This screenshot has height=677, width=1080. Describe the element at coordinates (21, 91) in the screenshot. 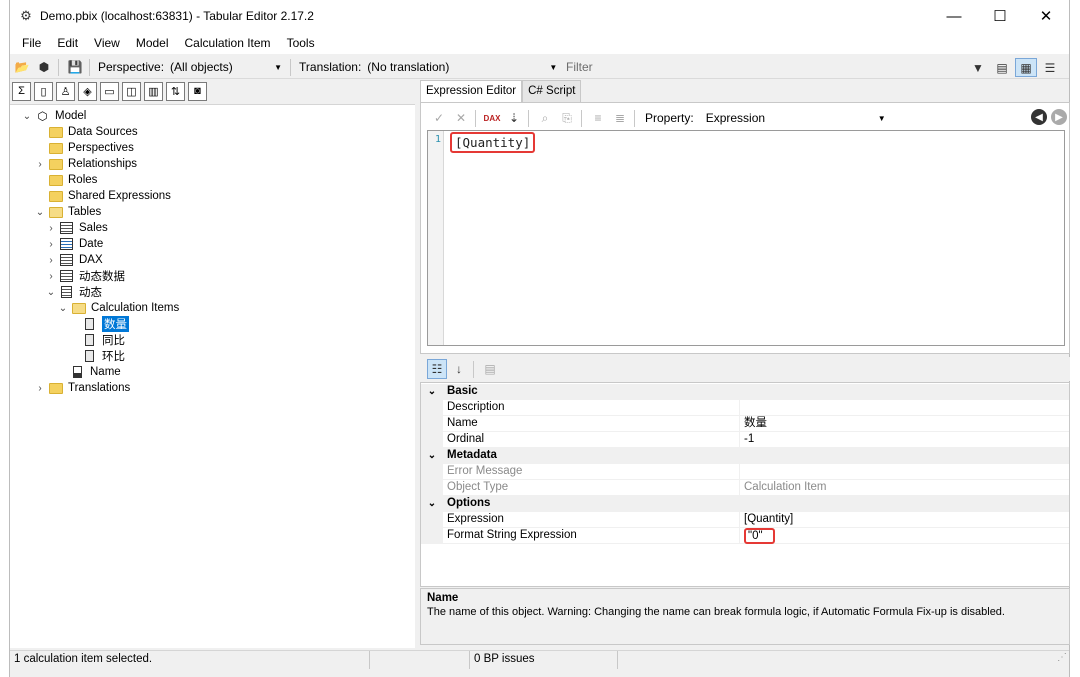

I see `show-measures-icon: Σ` at that location.